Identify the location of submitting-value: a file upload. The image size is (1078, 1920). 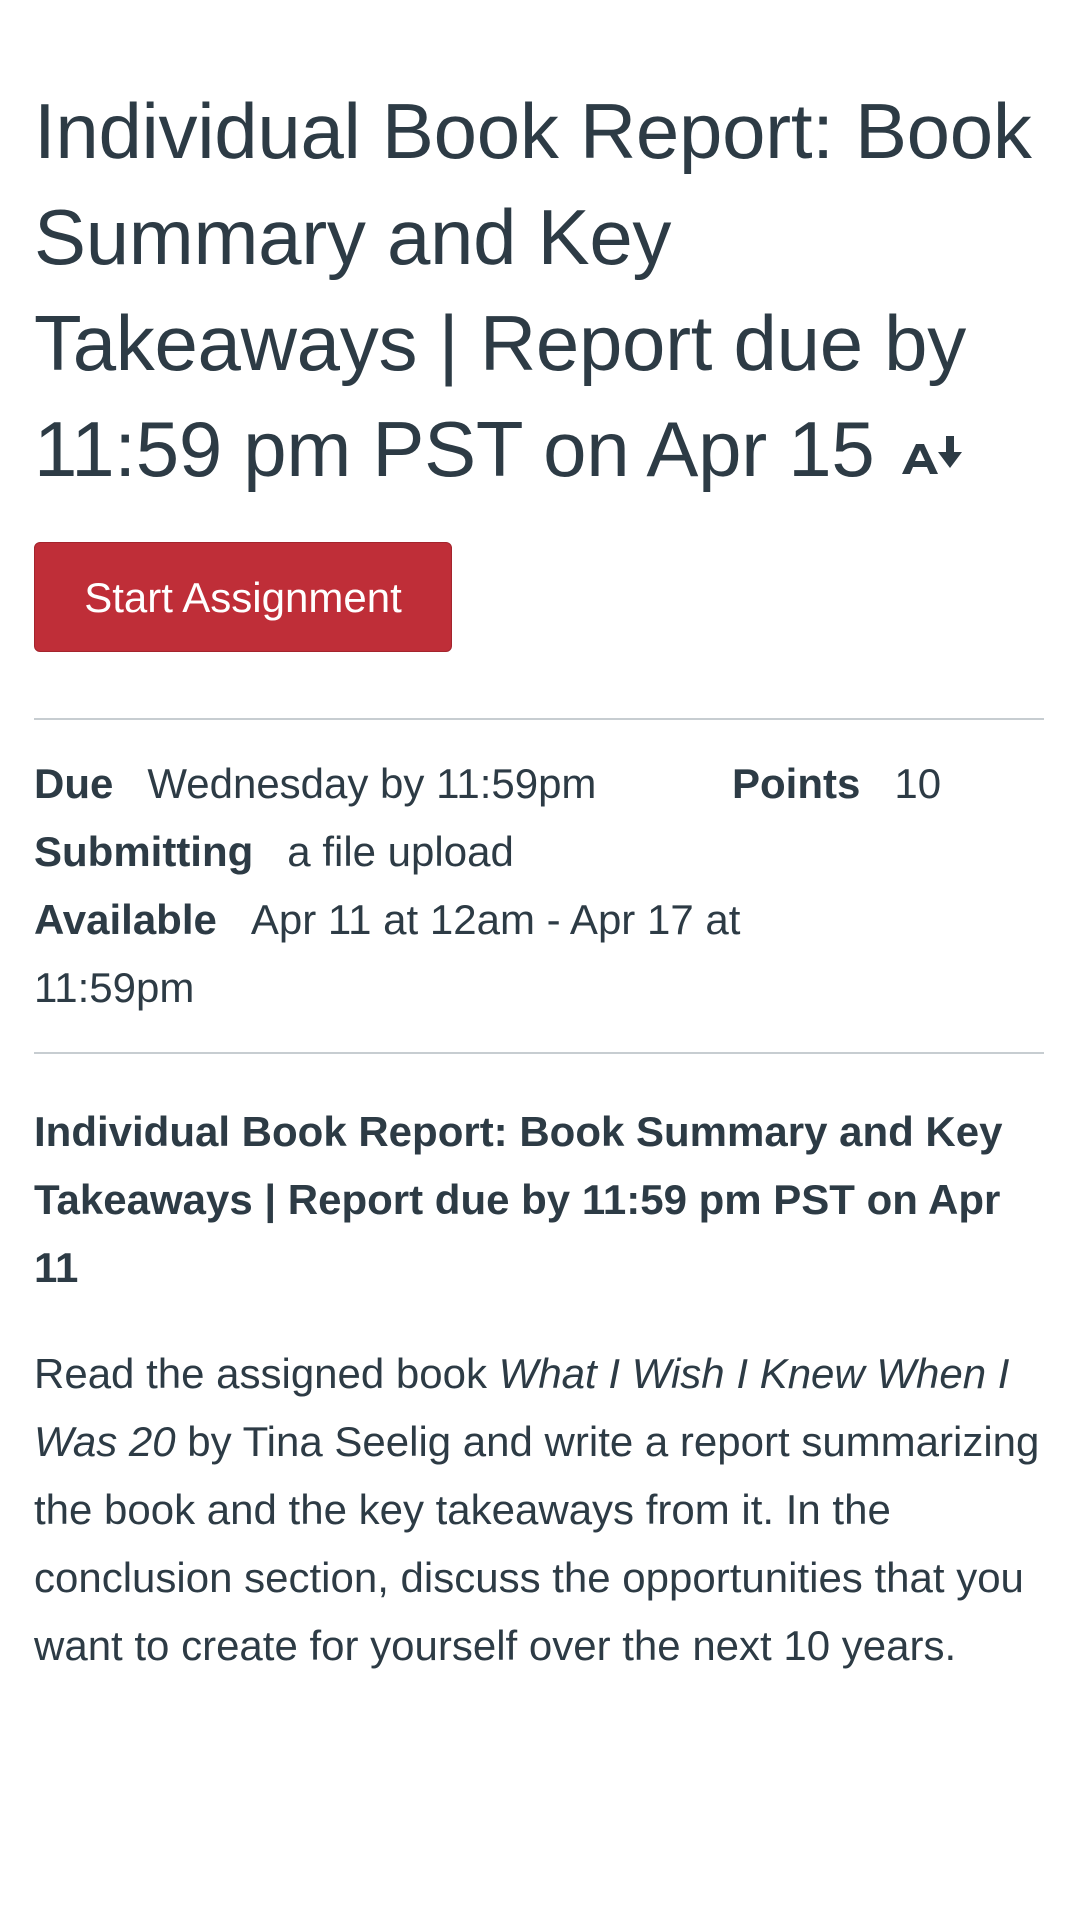
(400, 851).